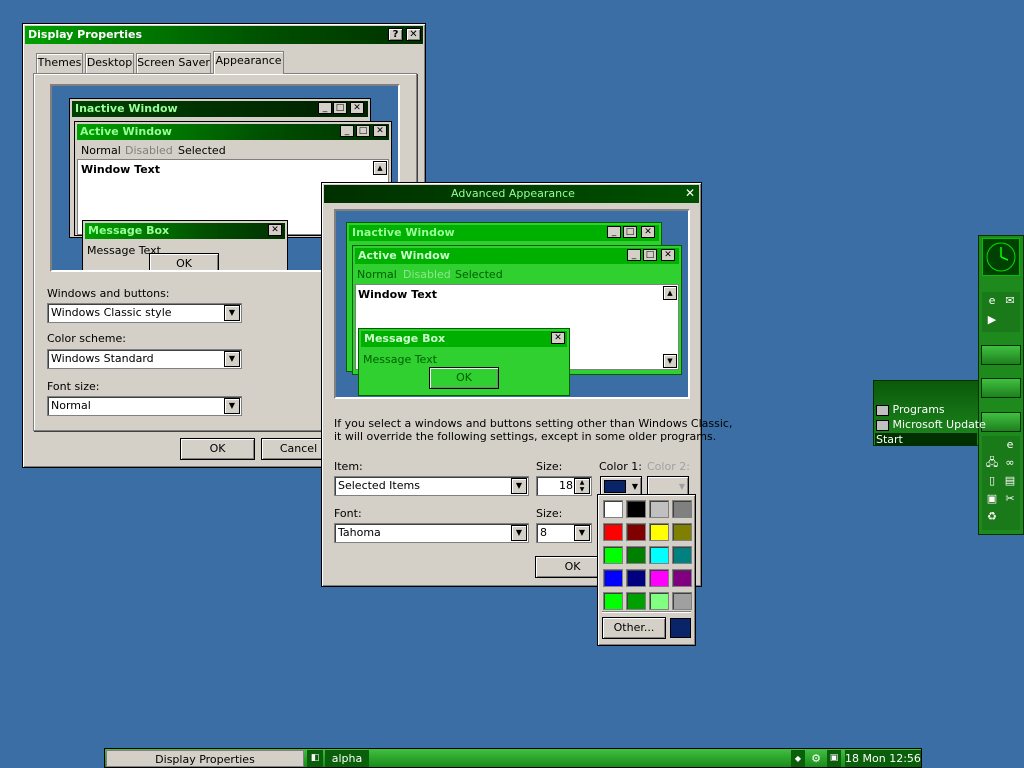  What do you see at coordinates (926, 439) in the screenshot?
I see `start-label: Start` at bounding box center [926, 439].